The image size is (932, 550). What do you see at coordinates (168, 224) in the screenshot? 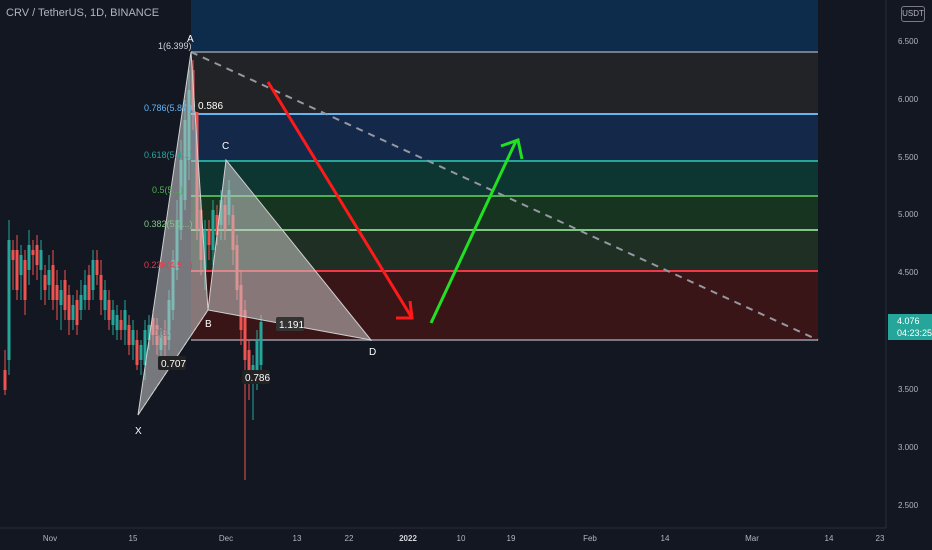
I see `fib-label-0382: 0.382(5.0...)` at bounding box center [168, 224].